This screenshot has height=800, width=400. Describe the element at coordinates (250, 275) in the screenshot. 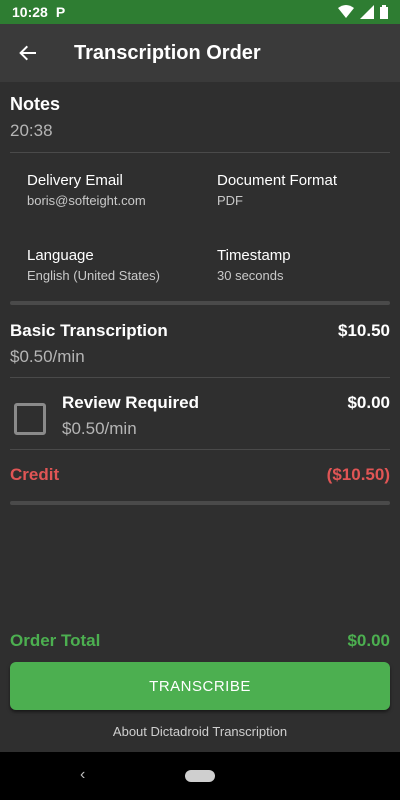

I see `timestamp-value: 30 seconds` at that location.